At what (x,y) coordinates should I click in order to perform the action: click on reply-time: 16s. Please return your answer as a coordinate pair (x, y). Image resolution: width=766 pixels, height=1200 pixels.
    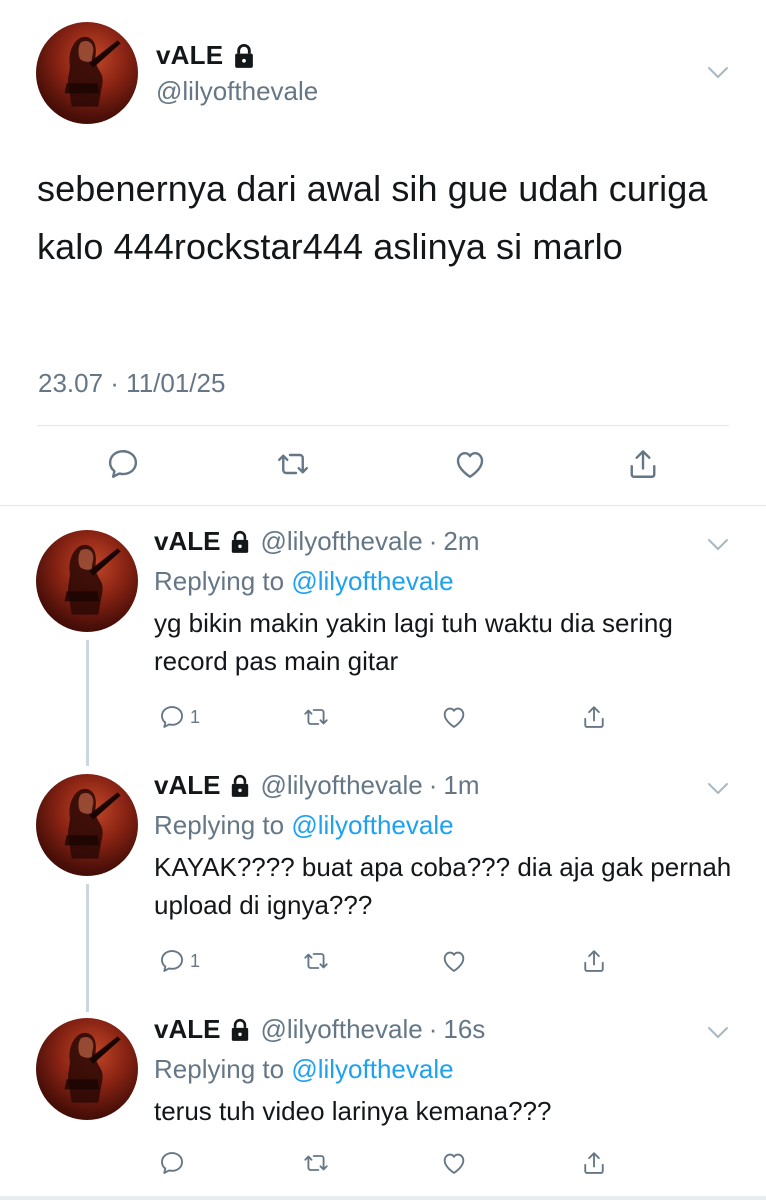
    Looking at the image, I should click on (464, 1029).